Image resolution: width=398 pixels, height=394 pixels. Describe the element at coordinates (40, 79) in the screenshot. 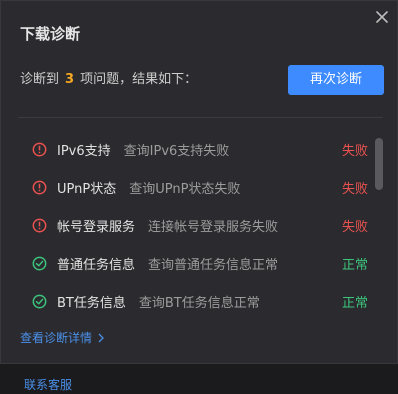

I see `summary-prefix: 诊断到` at that location.